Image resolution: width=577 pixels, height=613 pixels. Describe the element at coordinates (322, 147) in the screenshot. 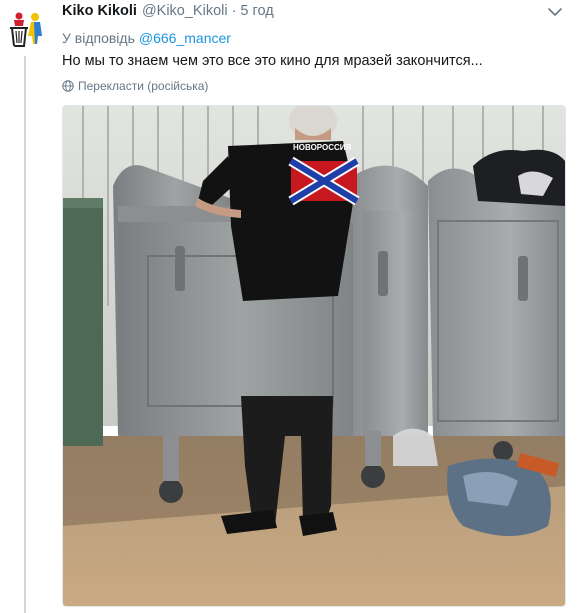

I see `shirt-text: НОВОРОССИЯ` at that location.